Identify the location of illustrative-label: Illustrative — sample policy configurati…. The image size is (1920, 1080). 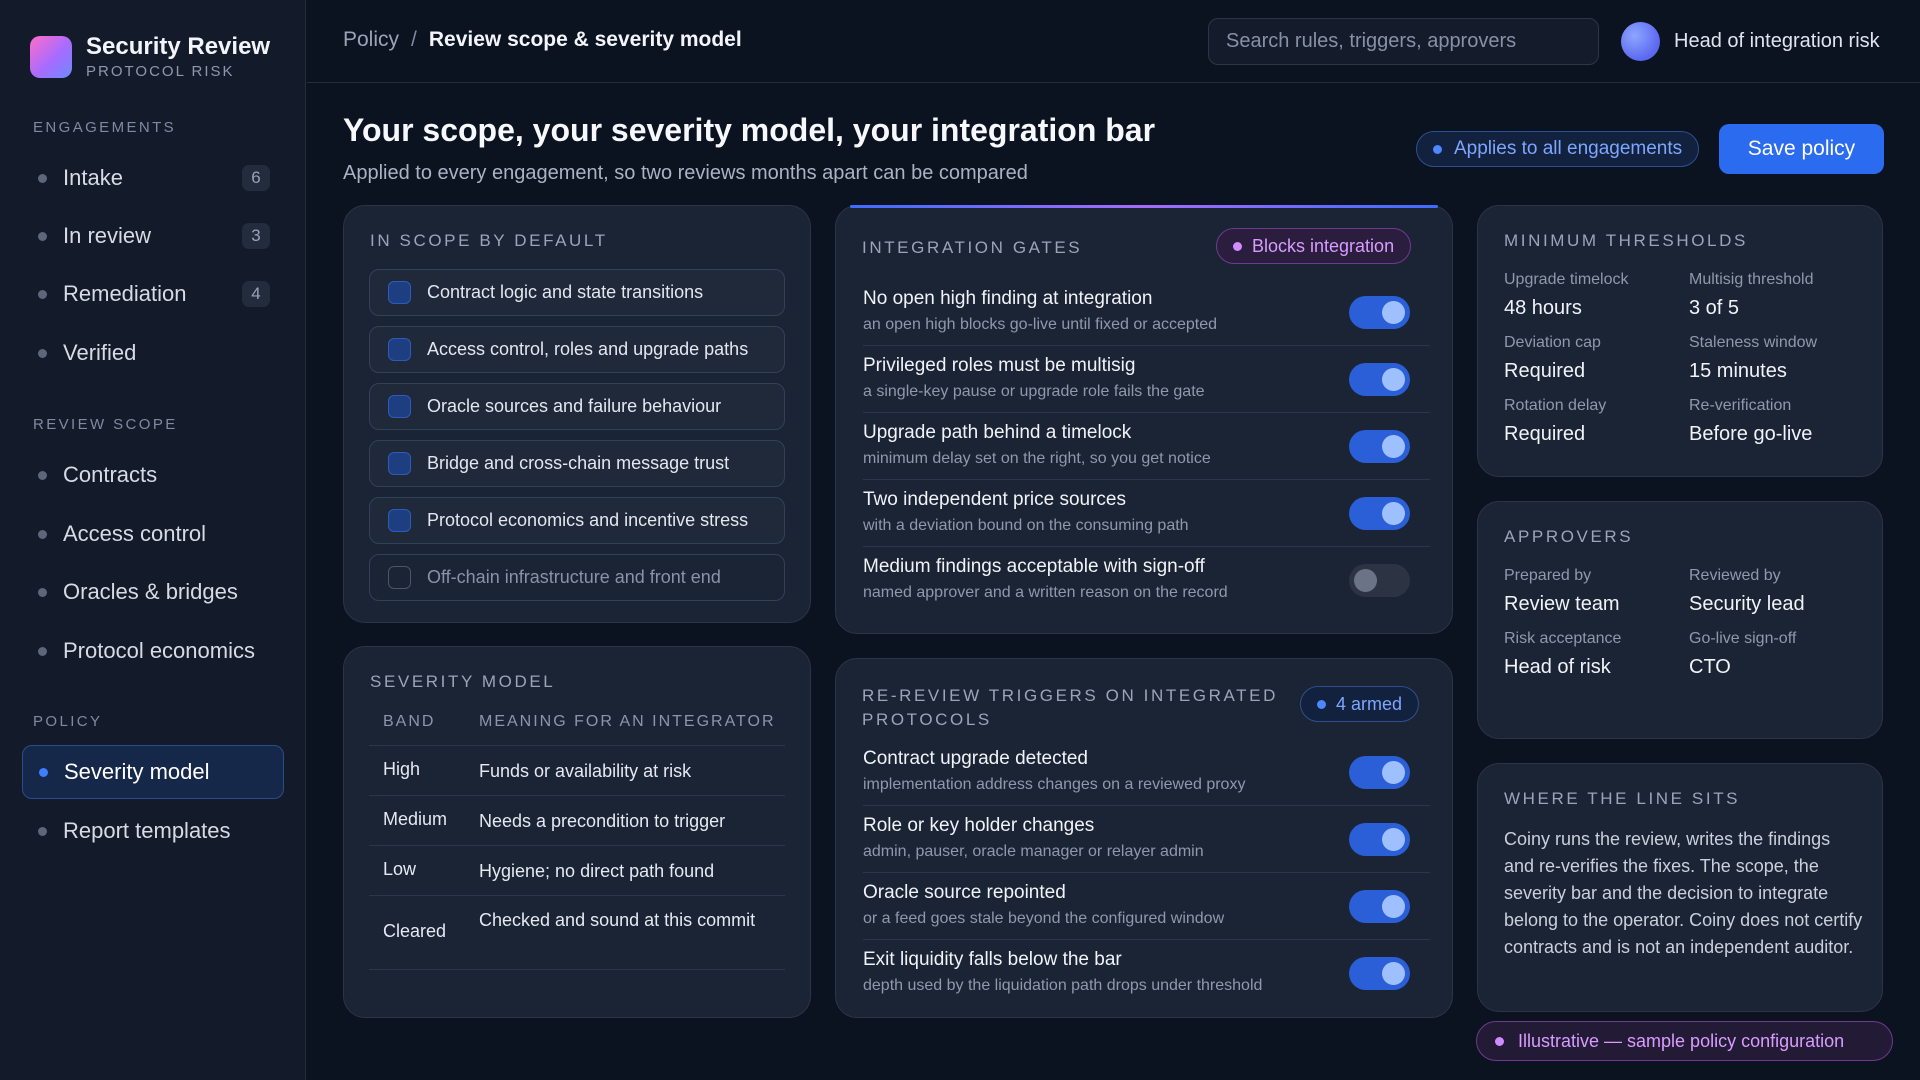
(1681, 1040).